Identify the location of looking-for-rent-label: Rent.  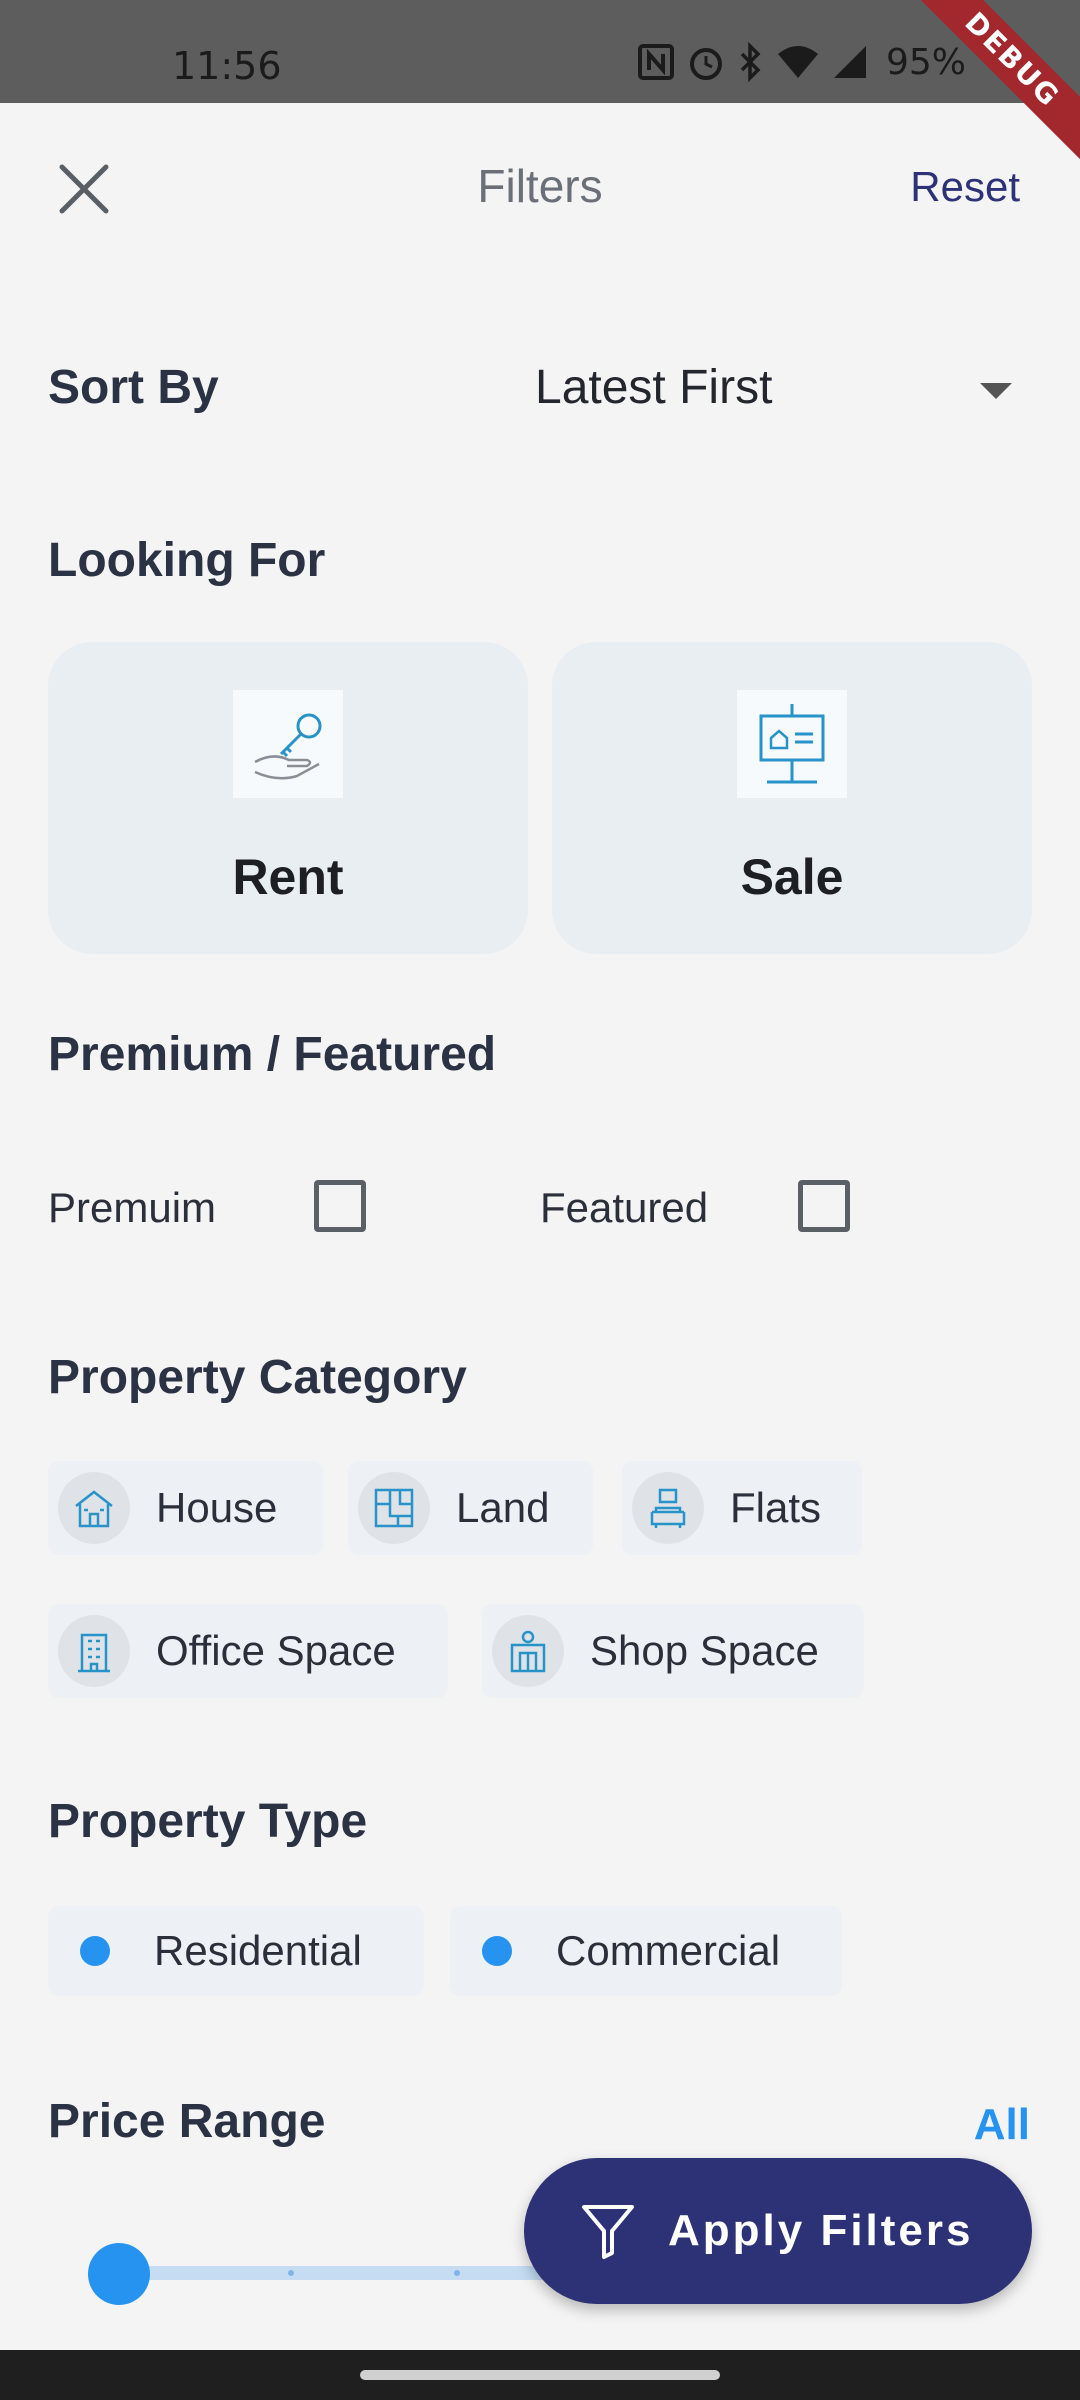
(288, 877).